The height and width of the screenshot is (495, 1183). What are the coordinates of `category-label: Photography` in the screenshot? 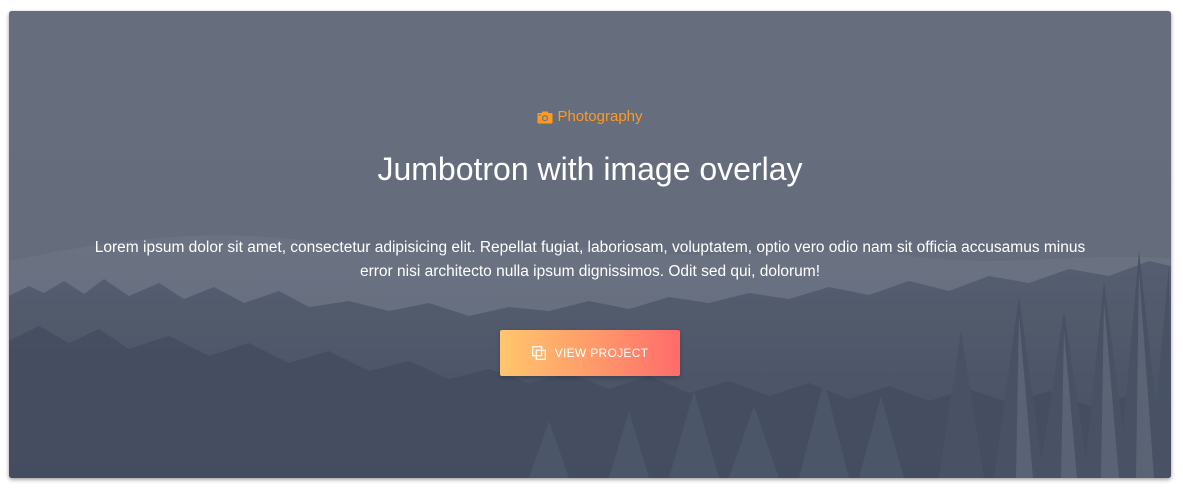 It's located at (590, 117).